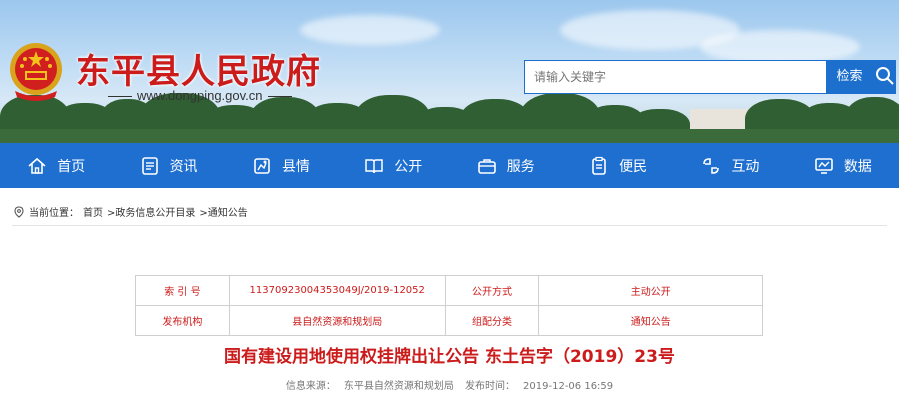  I want to click on nav-label: 资讯, so click(183, 166).